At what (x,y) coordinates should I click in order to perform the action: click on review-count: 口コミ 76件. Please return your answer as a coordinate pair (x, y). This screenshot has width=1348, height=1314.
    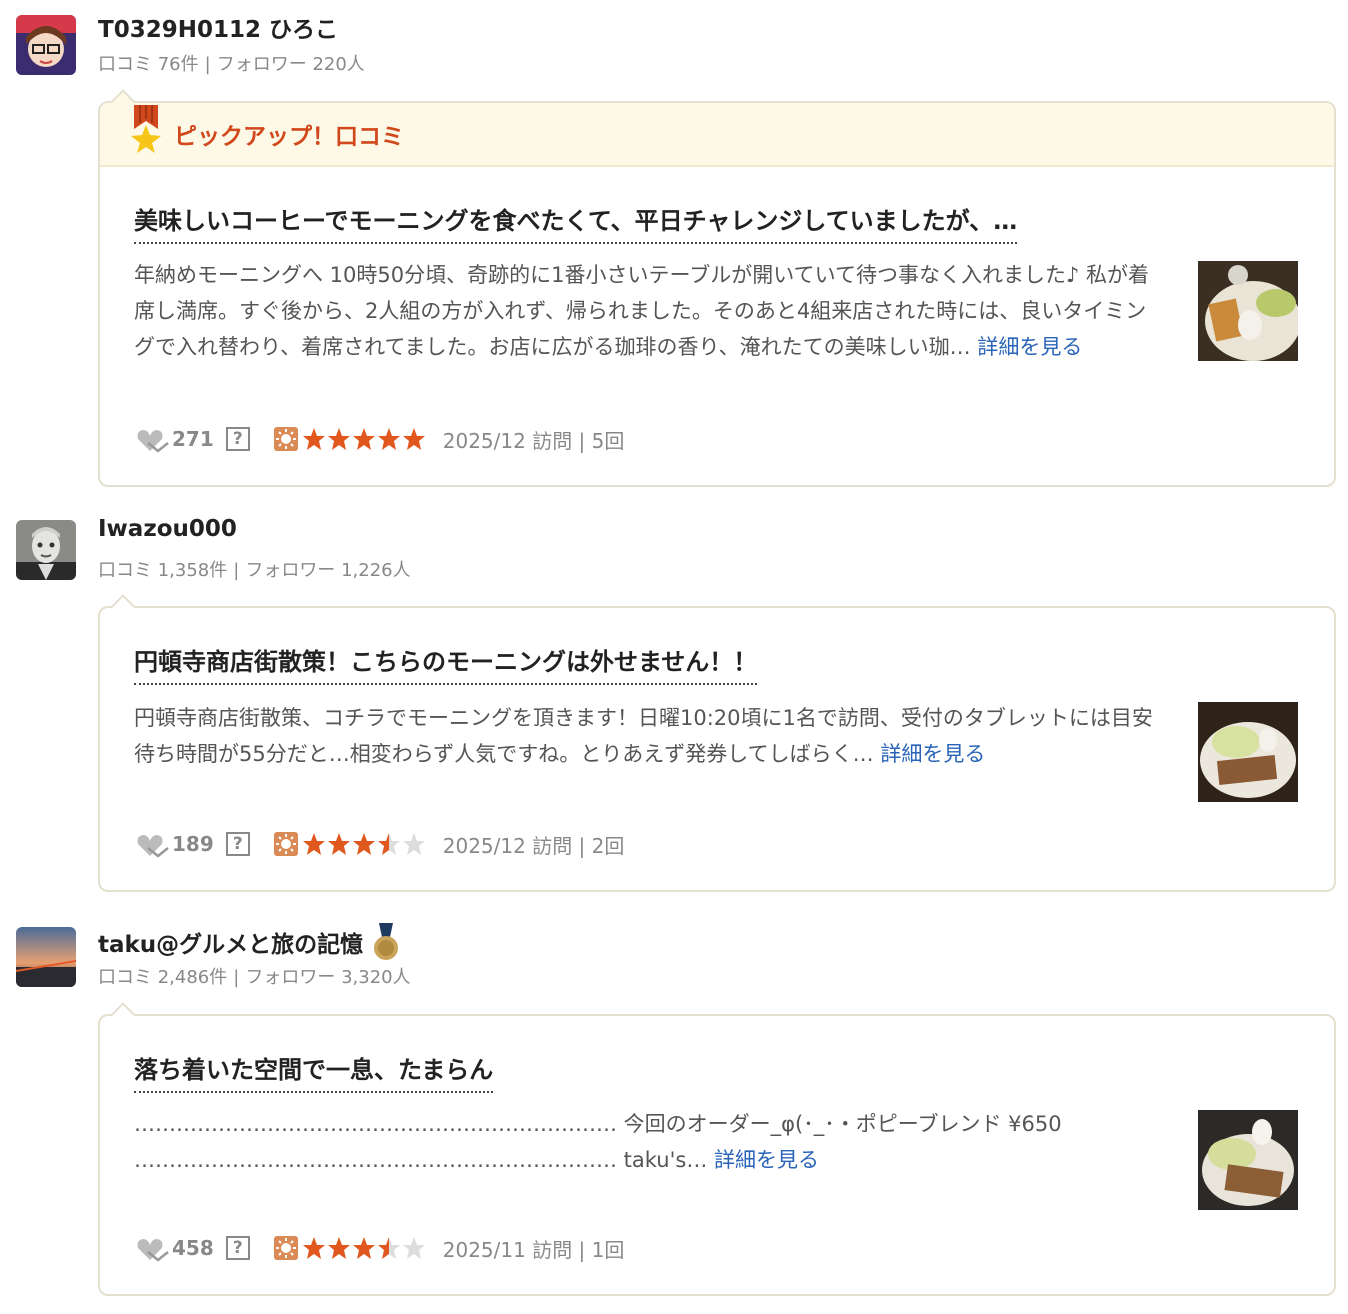
    Looking at the image, I should click on (148, 64).